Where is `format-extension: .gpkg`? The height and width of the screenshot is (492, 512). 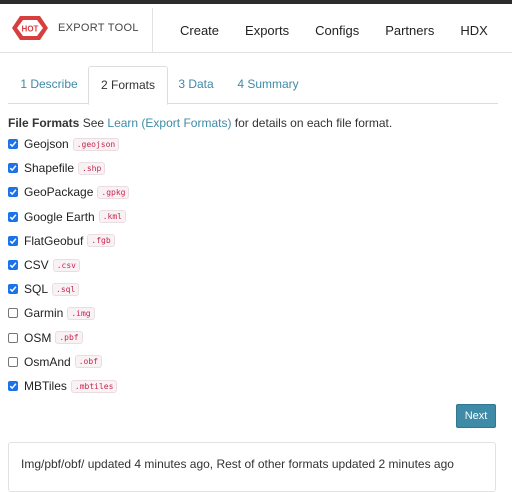
format-extension: .gpkg is located at coordinates (113, 192).